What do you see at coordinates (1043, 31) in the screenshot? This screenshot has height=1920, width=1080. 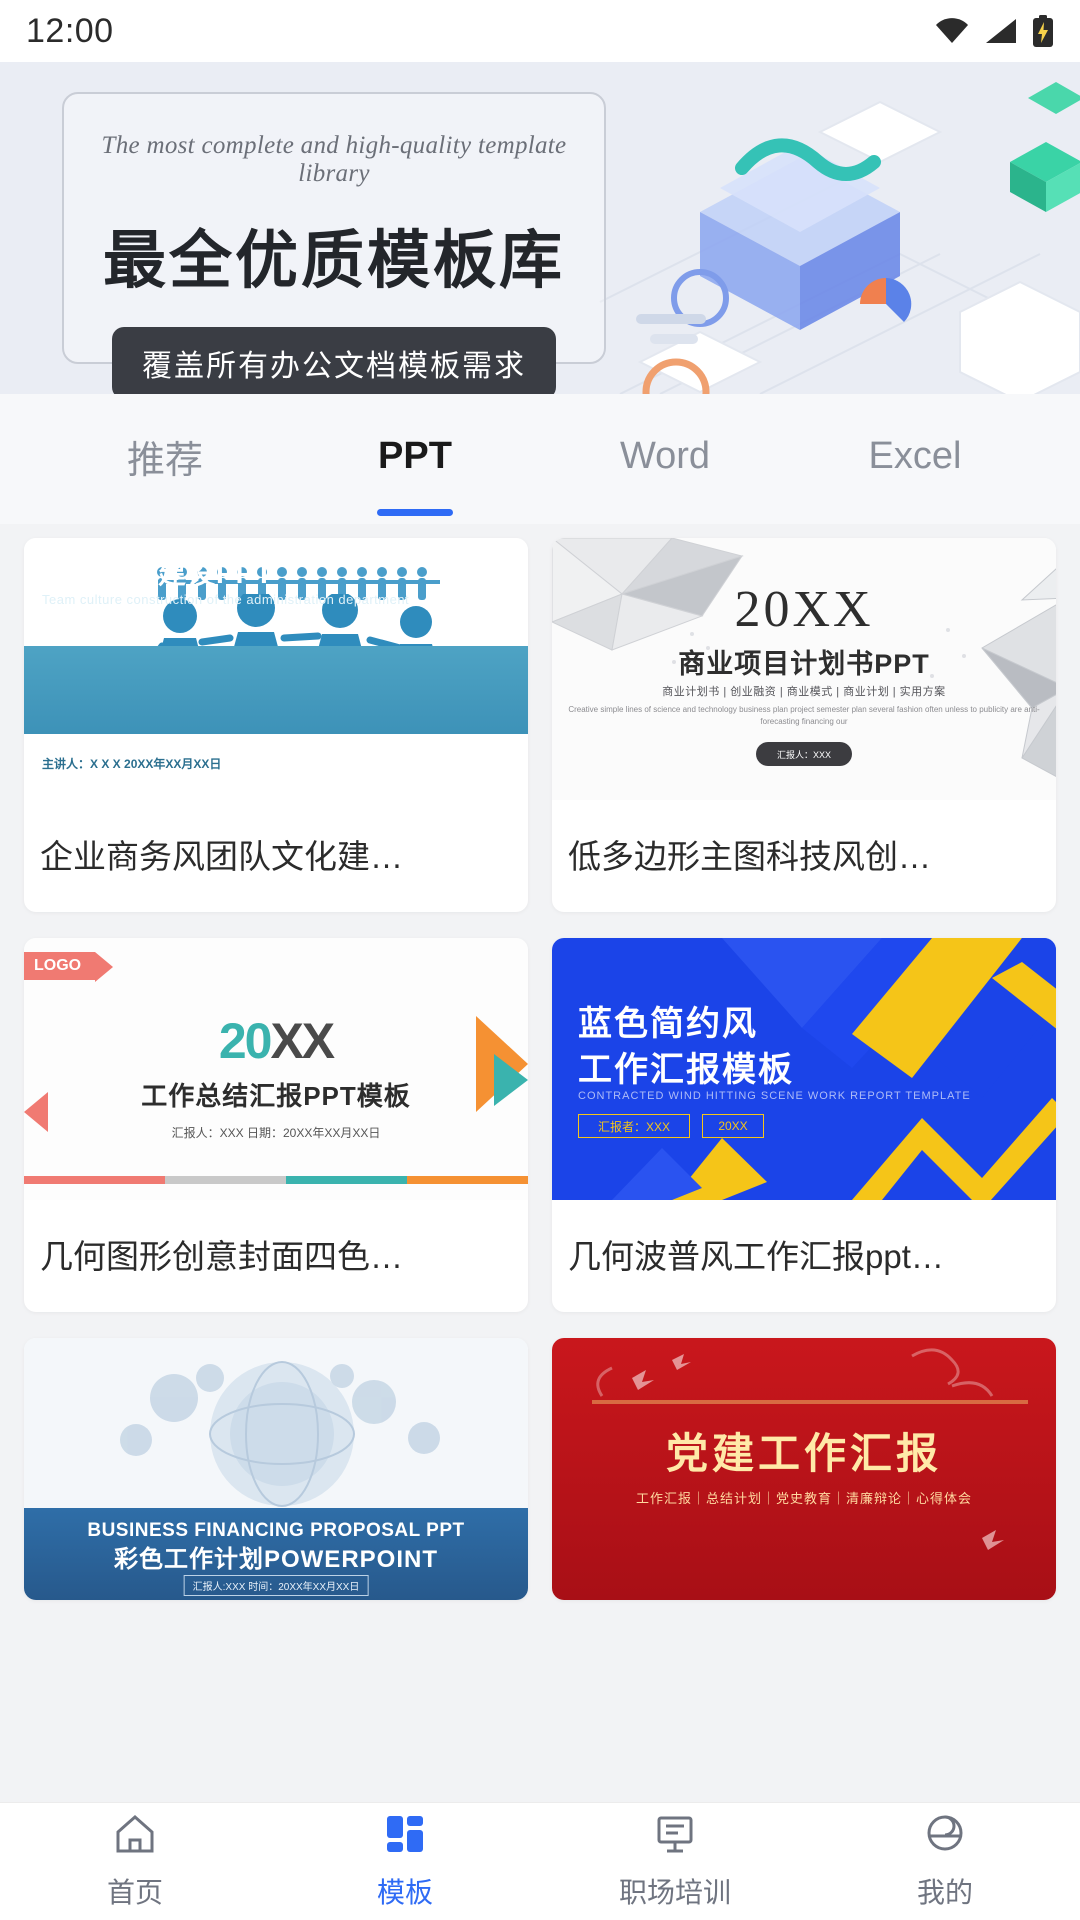 I see `battery-charging-icon` at bounding box center [1043, 31].